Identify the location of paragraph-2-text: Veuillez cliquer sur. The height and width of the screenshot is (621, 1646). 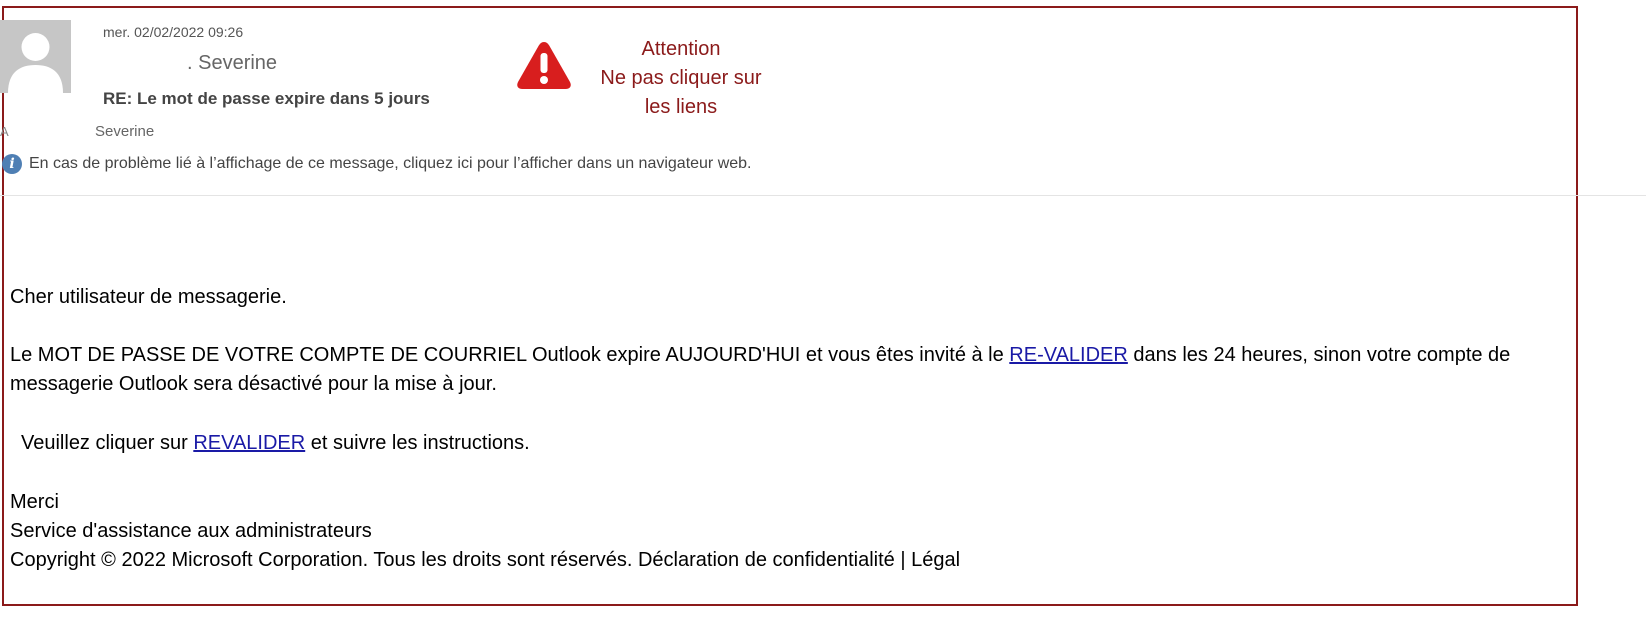
(107, 443).